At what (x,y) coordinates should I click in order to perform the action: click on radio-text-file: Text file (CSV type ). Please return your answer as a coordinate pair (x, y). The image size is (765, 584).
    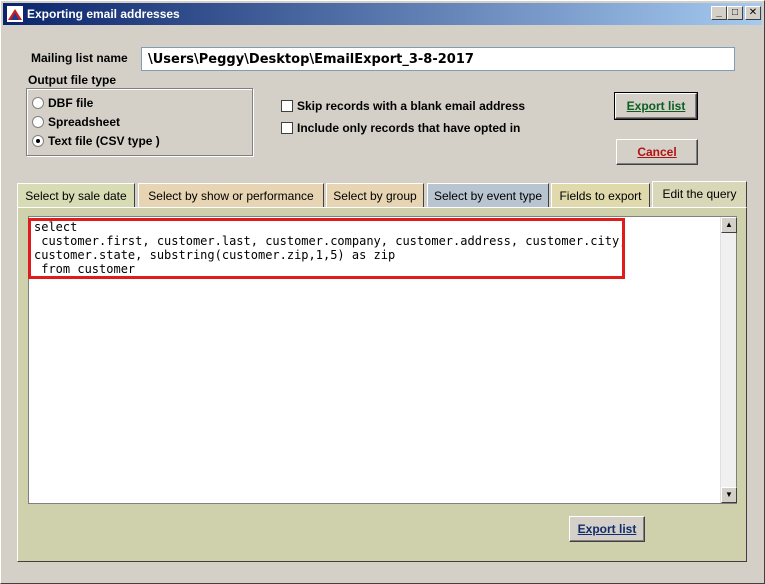
    Looking at the image, I should click on (96, 141).